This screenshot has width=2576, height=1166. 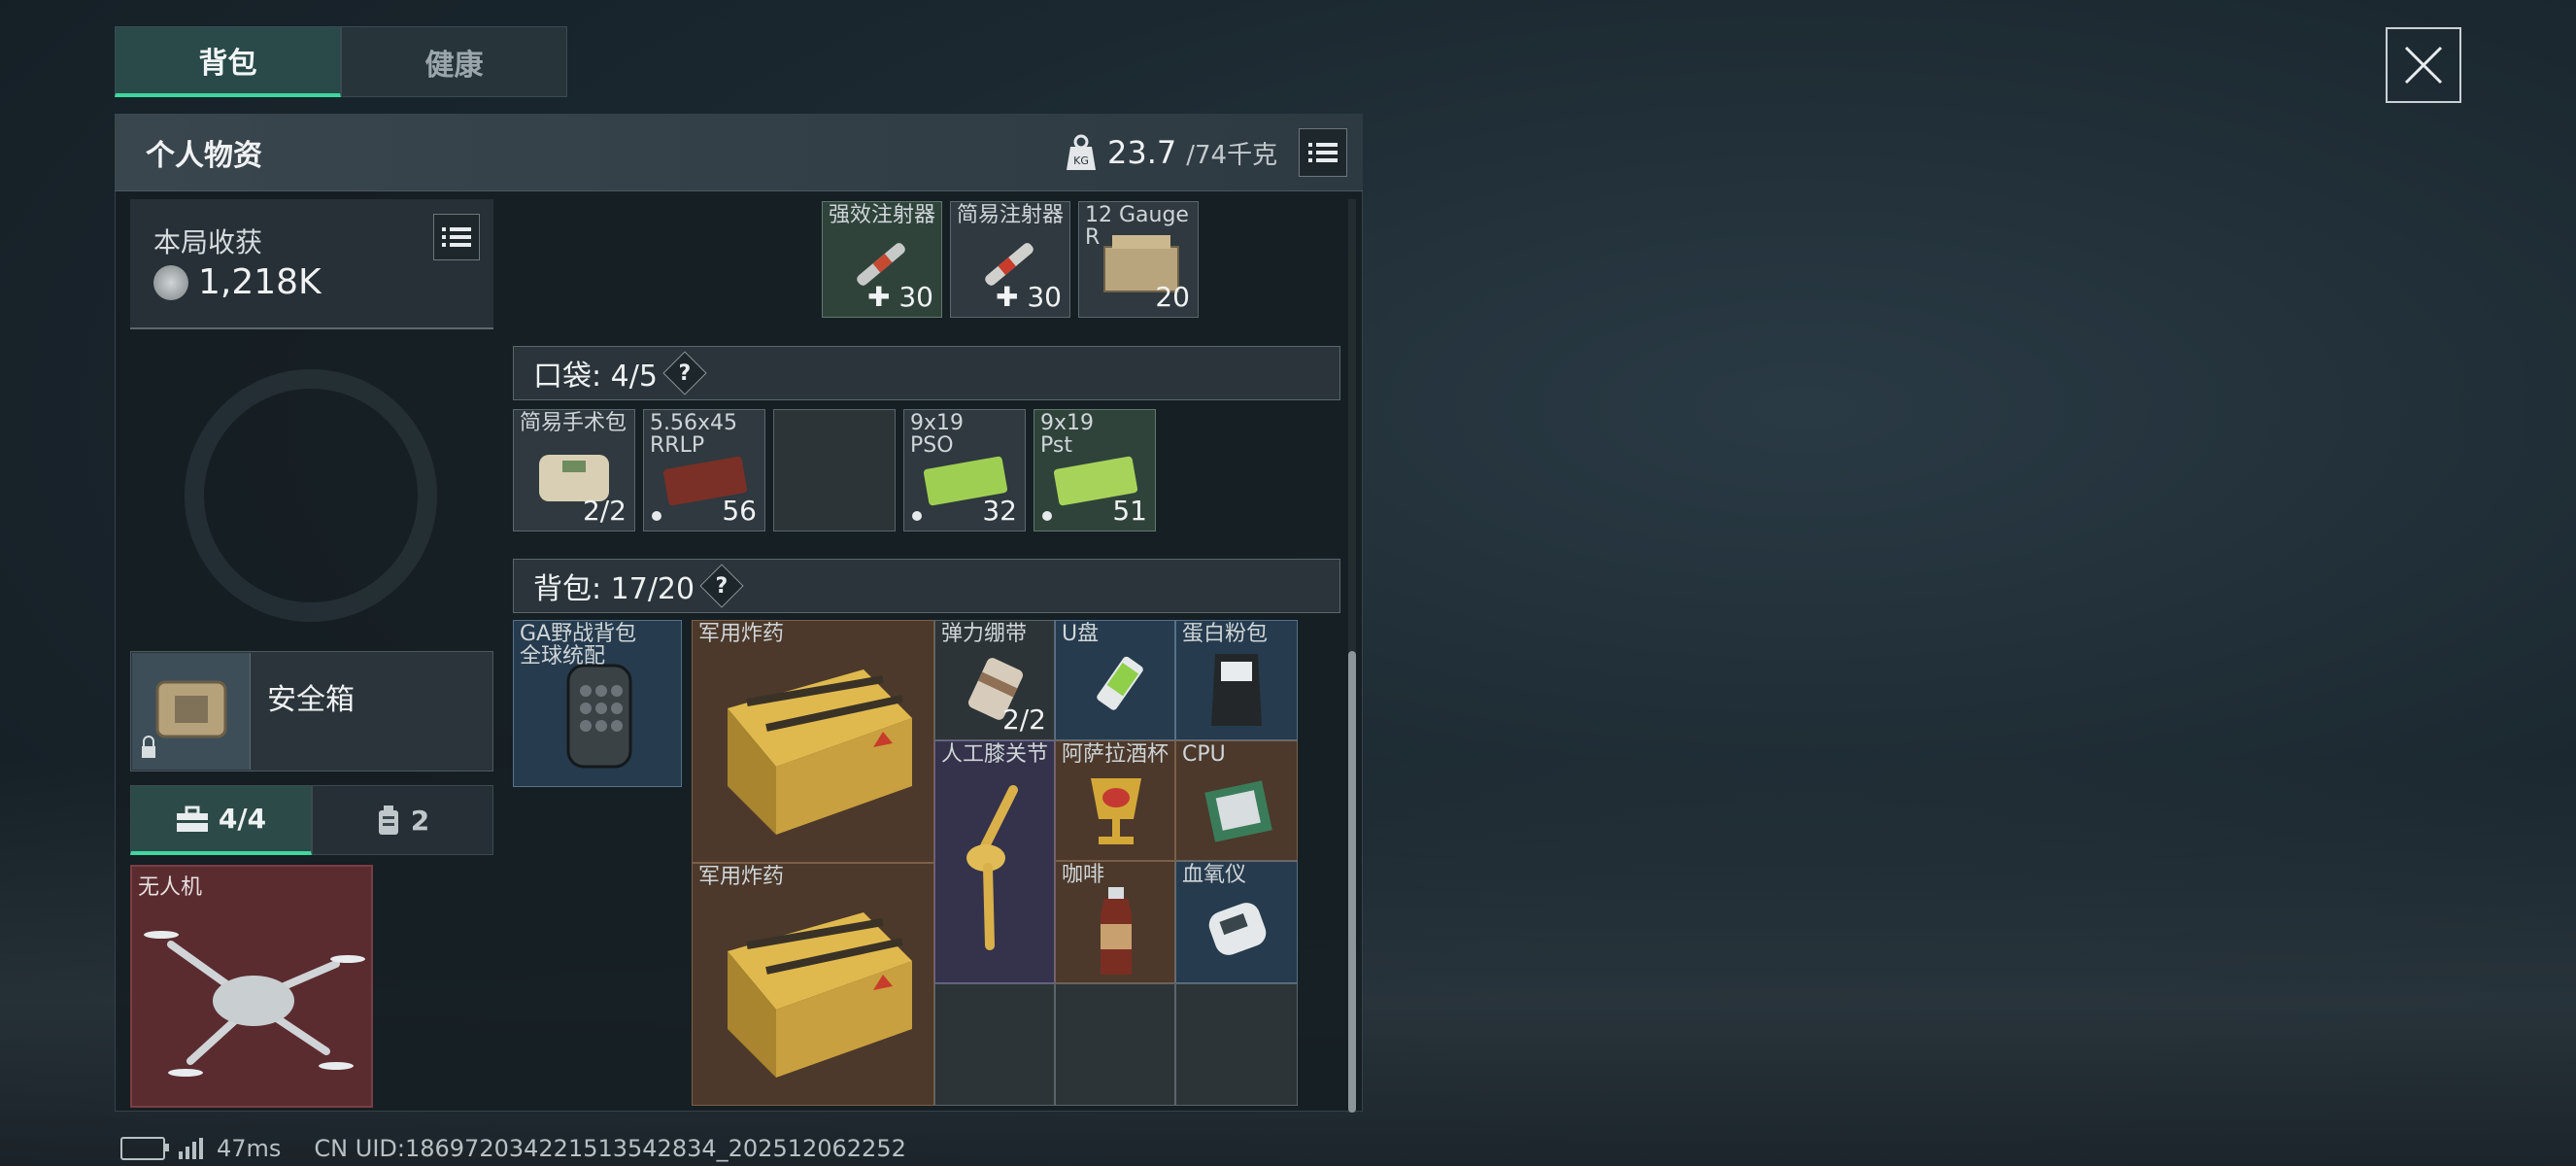 I want to click on pocket-item-9x19-pst: 9x19 Pst 51, so click(x=1095, y=470).